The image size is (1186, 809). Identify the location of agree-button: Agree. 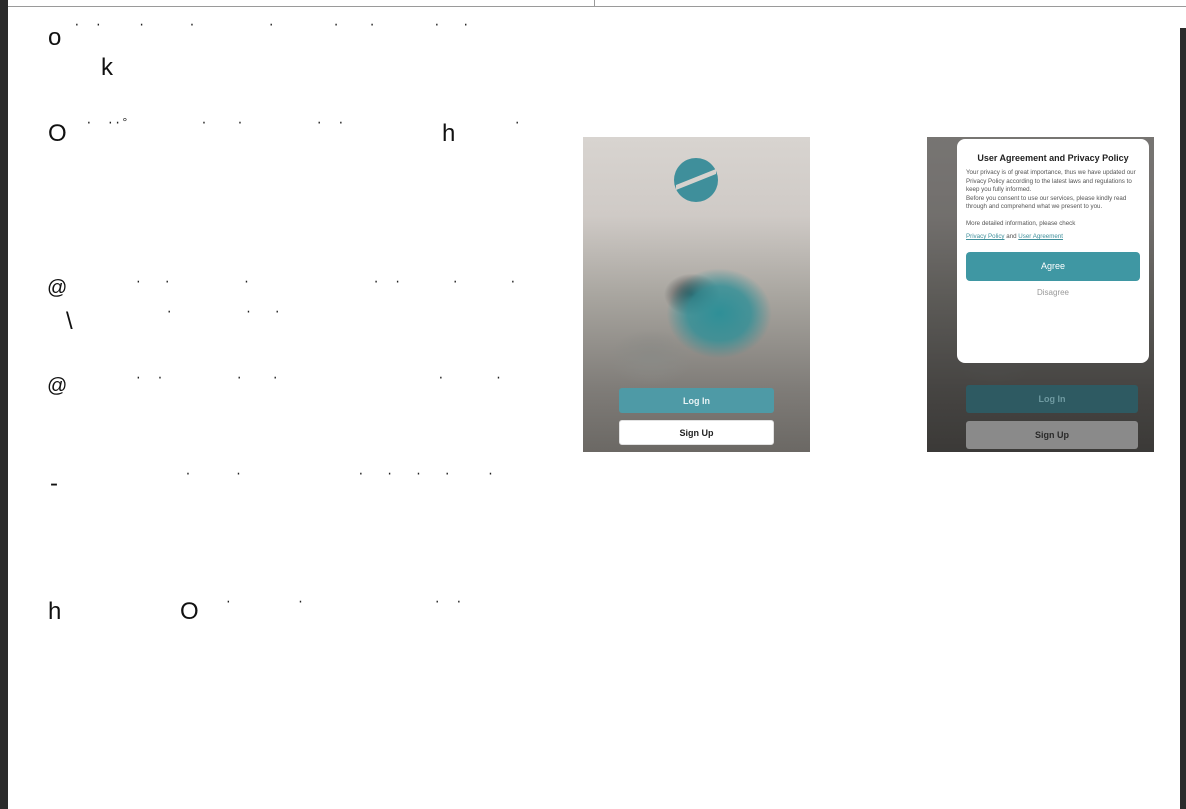
(1053, 266).